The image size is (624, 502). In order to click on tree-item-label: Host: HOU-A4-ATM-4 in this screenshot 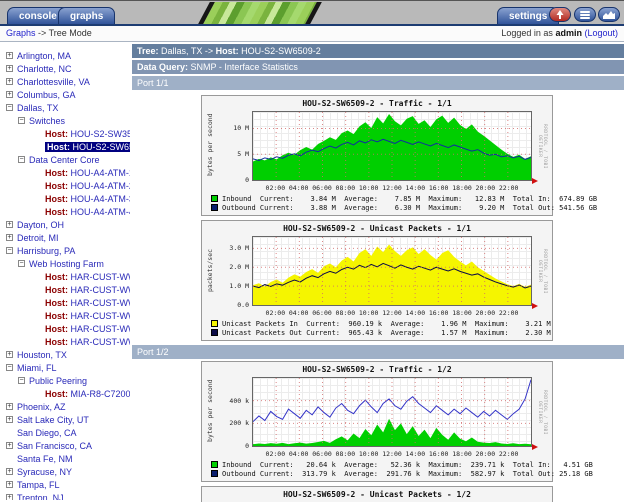, I will do `click(87, 212)`.